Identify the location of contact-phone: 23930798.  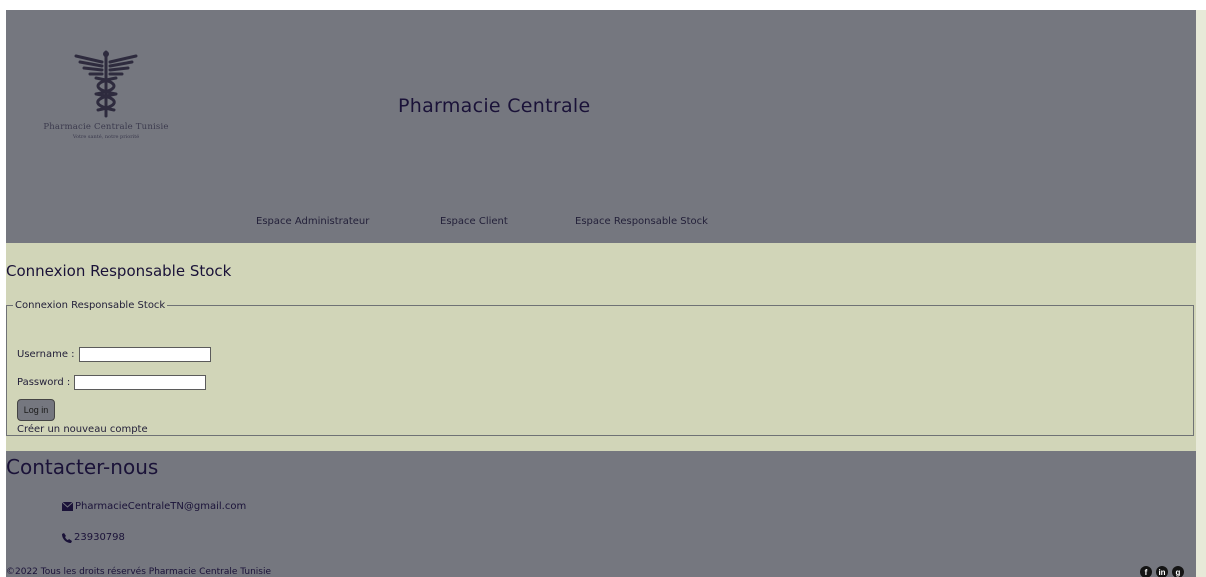
(93, 537).